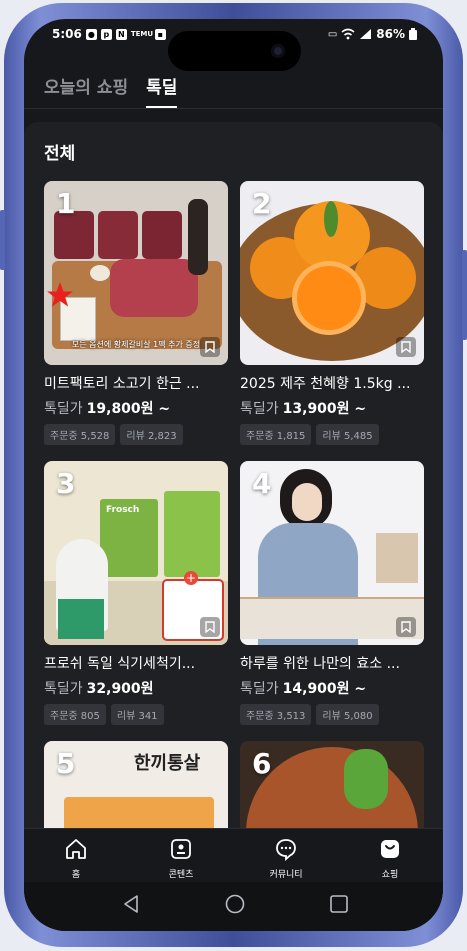 This screenshot has width=467, height=951. I want to click on battery-icon, so click(413, 34).